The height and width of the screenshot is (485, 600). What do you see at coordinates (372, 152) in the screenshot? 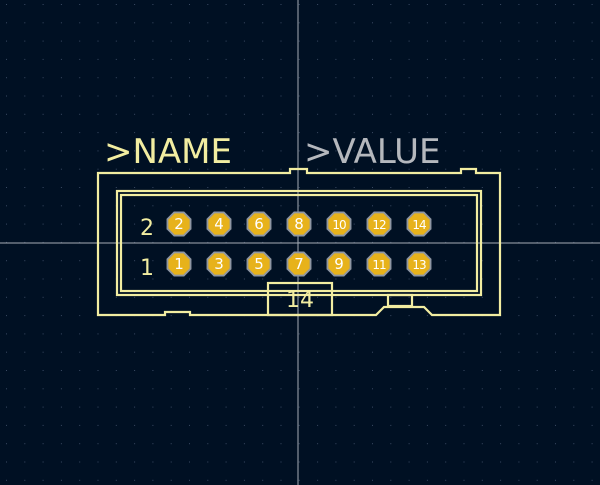
I see `value-label: >VALUE` at bounding box center [372, 152].